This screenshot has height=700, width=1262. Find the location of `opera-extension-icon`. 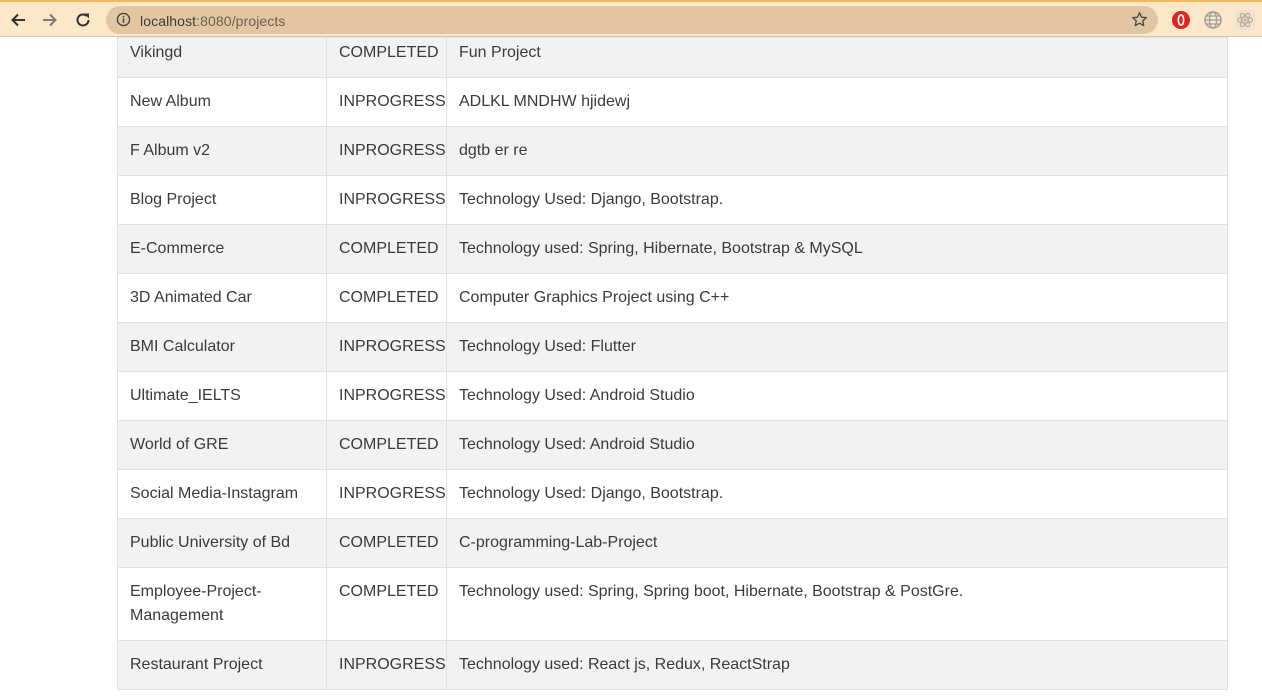

opera-extension-icon is located at coordinates (1181, 20).